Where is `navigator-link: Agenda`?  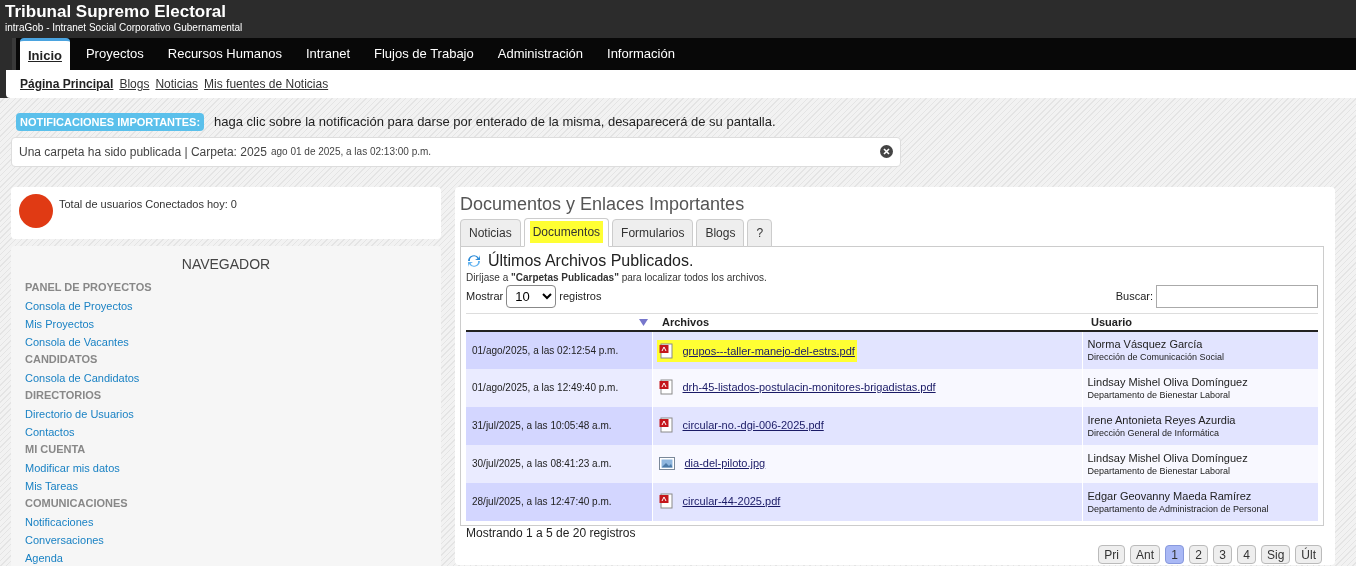
navigator-link: Agenda is located at coordinates (44, 557).